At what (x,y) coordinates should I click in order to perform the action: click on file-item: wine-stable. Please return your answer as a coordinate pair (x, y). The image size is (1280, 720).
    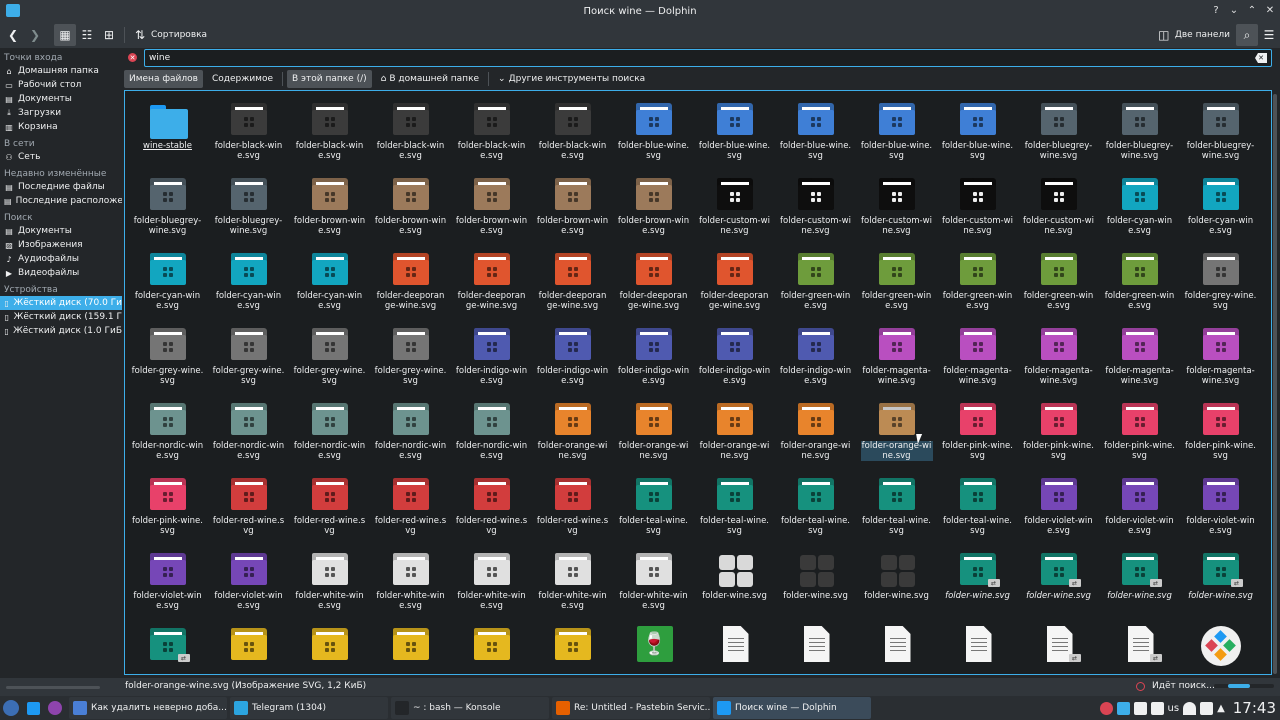
    Looking at the image, I should click on (167, 130).